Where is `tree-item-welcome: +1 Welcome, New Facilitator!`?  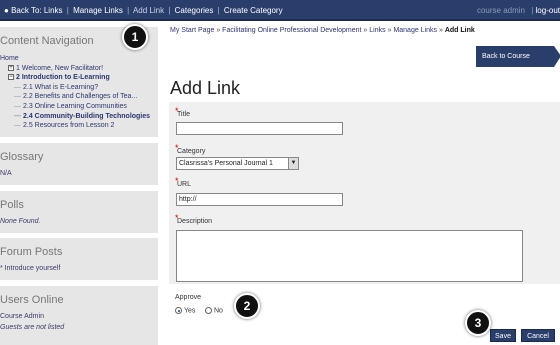 tree-item-welcome: +1 Welcome, New Facilitator! is located at coordinates (79, 69).